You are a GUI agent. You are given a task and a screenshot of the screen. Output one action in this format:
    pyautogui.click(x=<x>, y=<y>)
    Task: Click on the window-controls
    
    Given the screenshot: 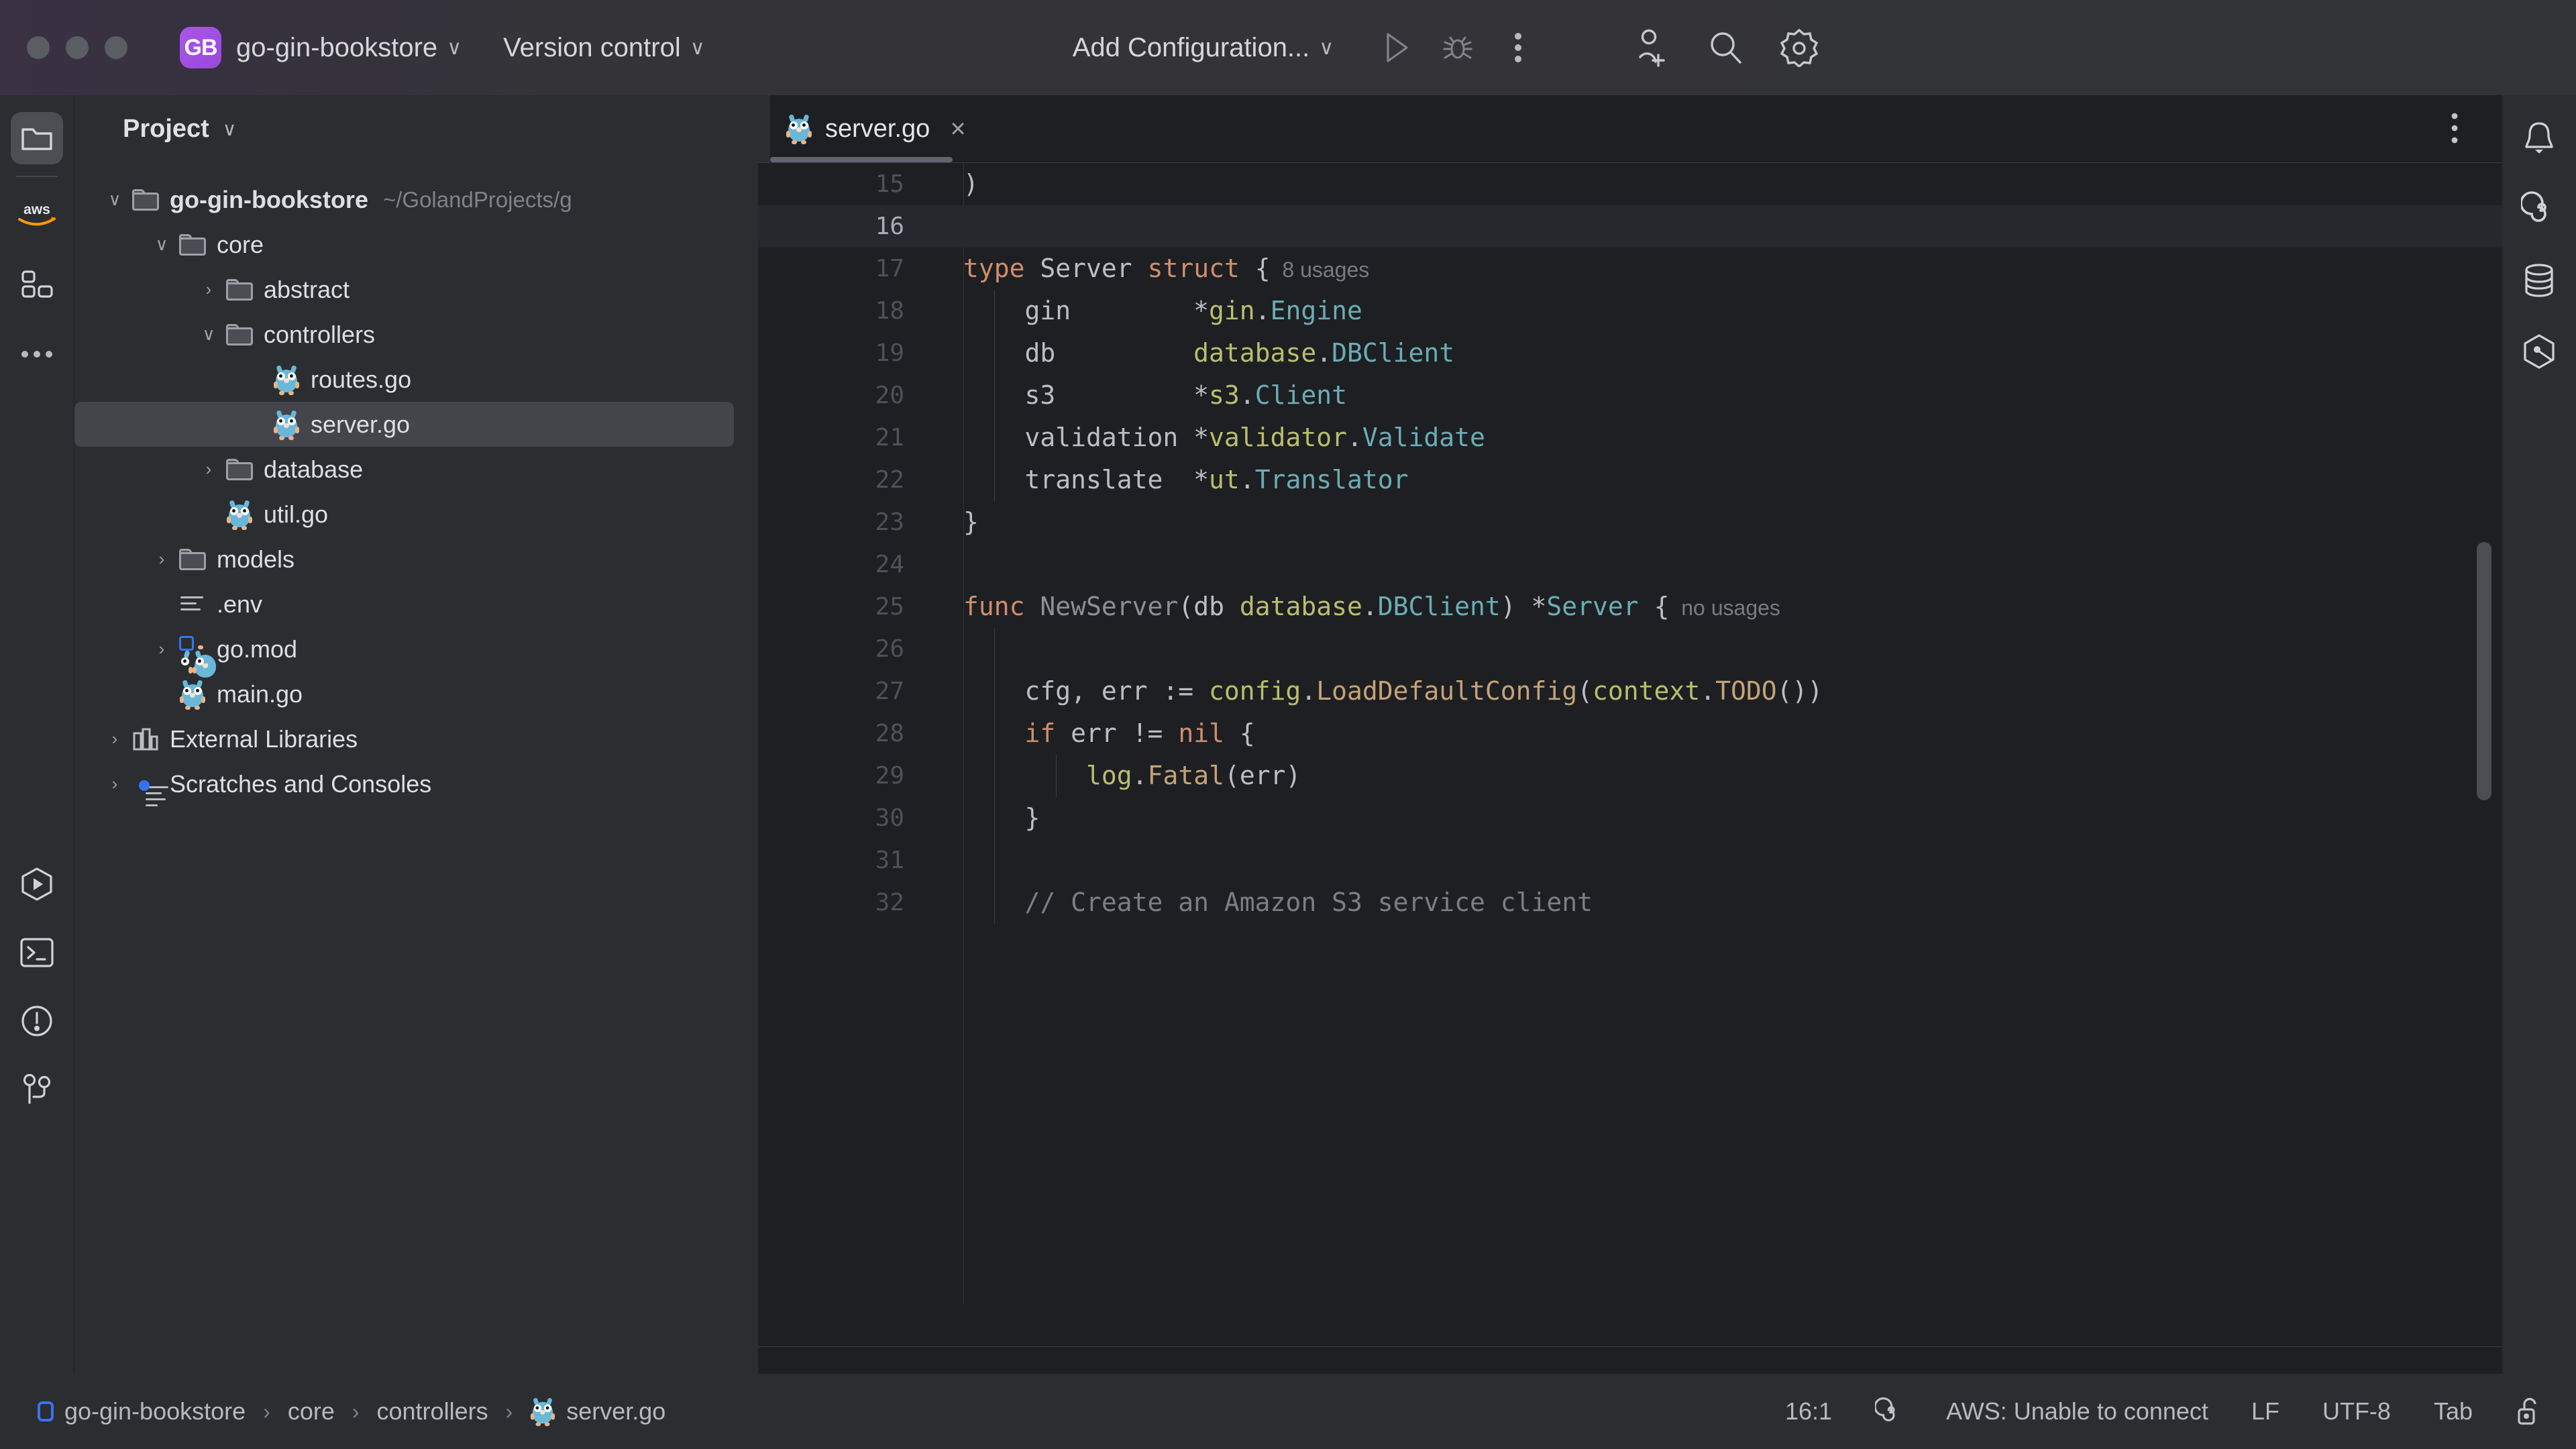 What is the action you would take?
    pyautogui.click(x=77, y=47)
    